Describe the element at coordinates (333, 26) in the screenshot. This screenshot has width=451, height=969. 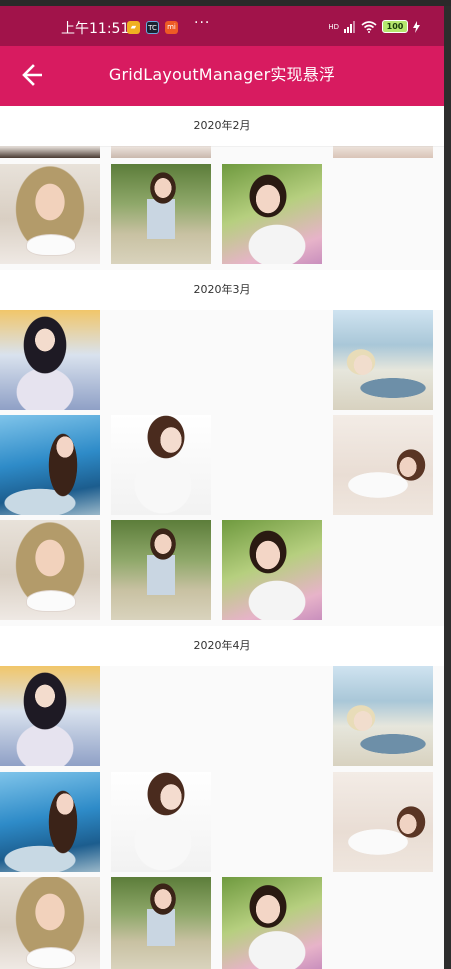
I see `hd-label: HD` at that location.